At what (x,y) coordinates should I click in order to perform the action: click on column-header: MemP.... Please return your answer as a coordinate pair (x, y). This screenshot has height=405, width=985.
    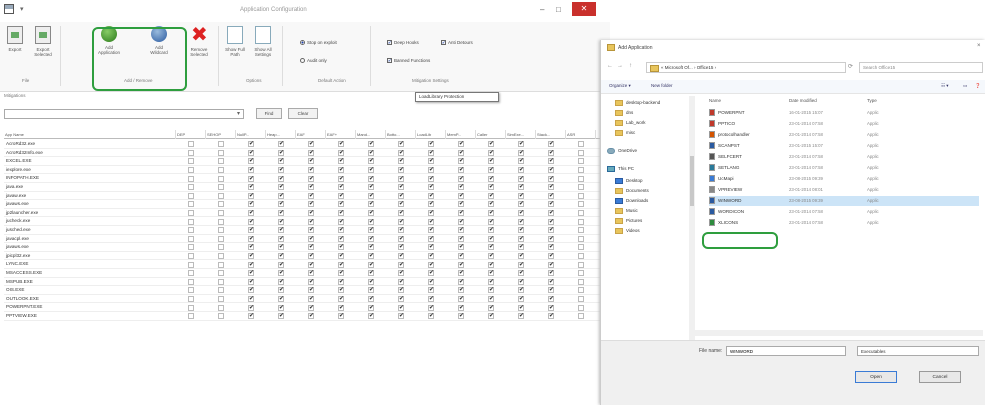
    Looking at the image, I should click on (461, 134).